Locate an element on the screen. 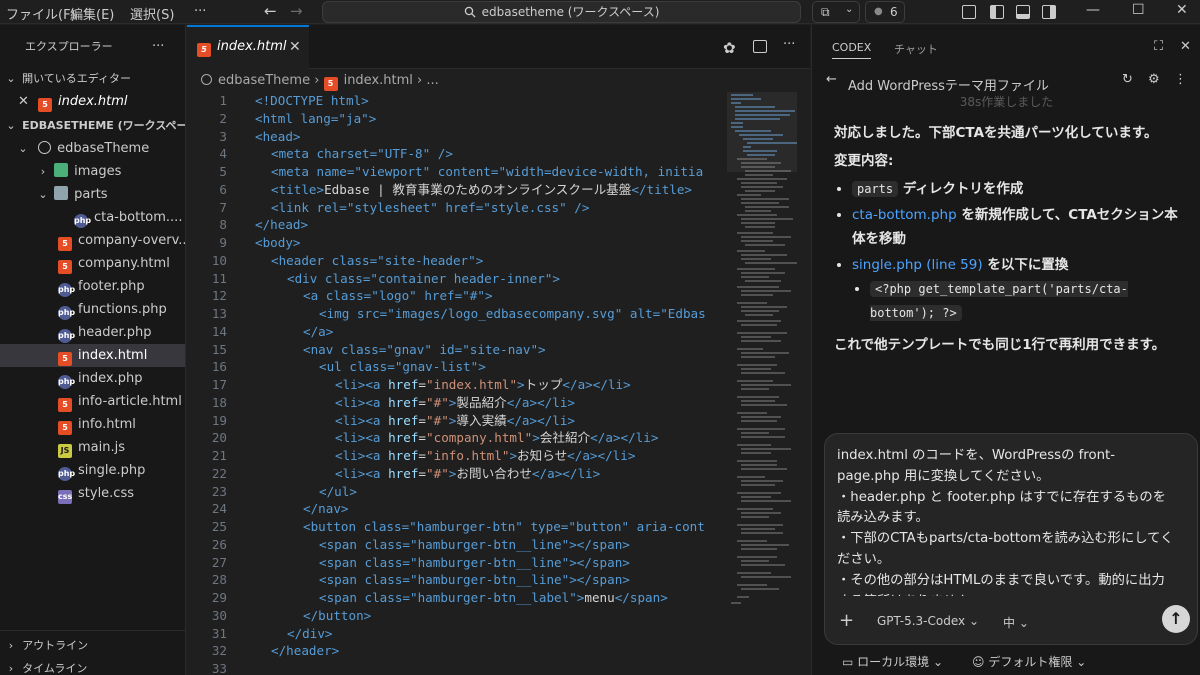 The height and width of the screenshot is (675, 1200). forward-arrow-icon: → is located at coordinates (296, 11).